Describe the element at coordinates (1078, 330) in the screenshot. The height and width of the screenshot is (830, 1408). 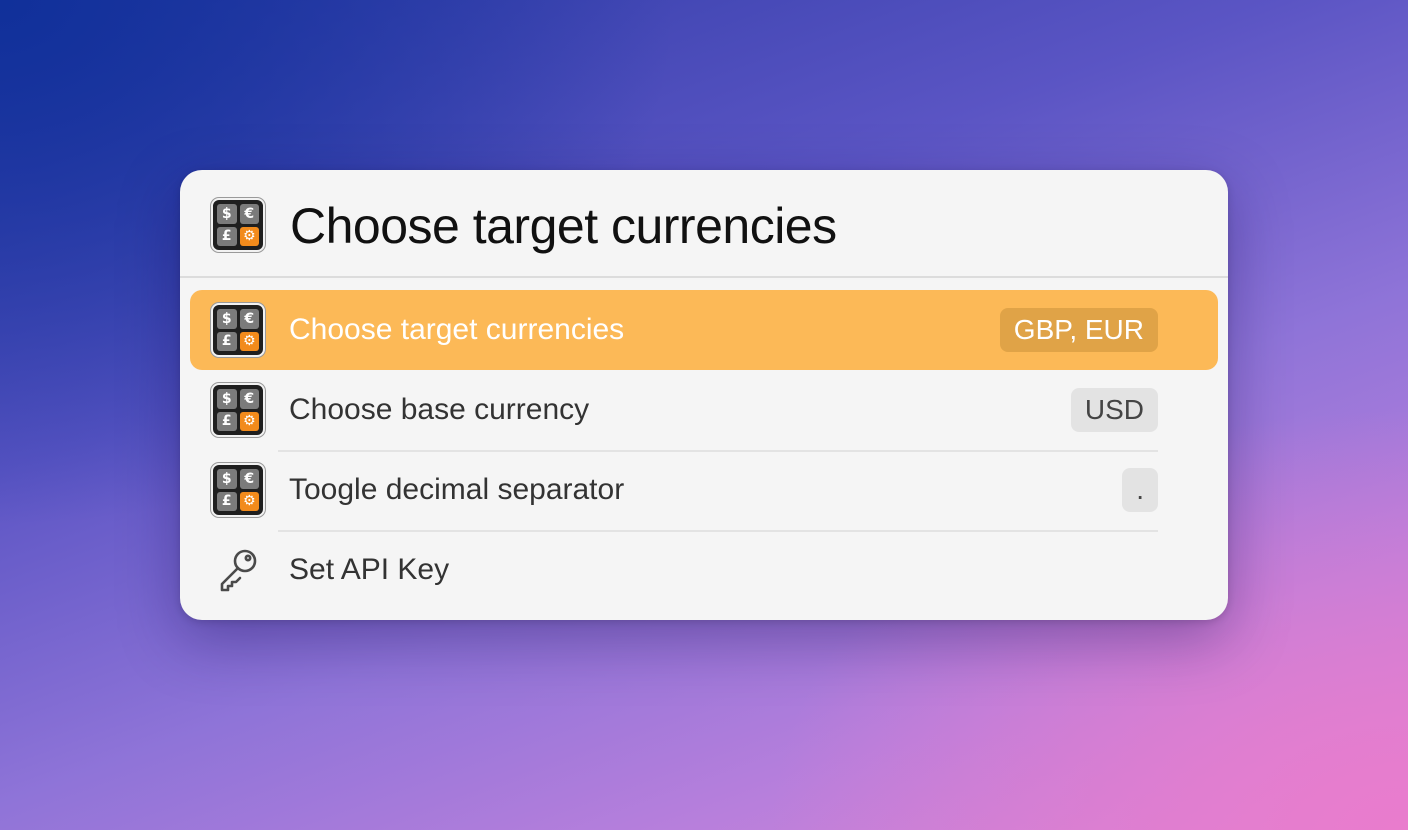
I see `value-badge: GBP, EUR` at that location.